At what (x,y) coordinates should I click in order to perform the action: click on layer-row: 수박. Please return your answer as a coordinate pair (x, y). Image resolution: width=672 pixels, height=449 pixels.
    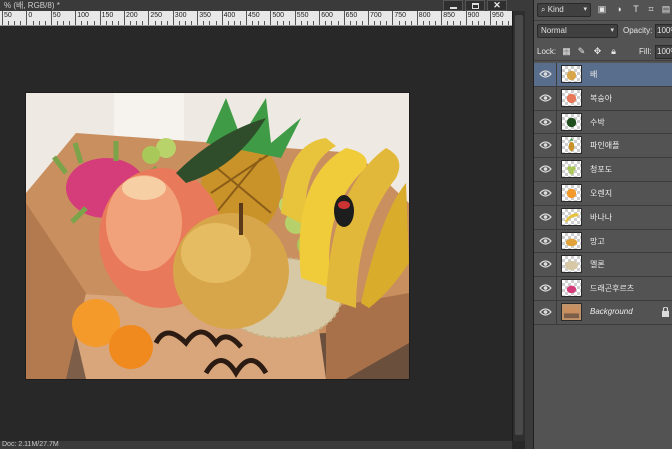
    Looking at the image, I should click on (603, 122).